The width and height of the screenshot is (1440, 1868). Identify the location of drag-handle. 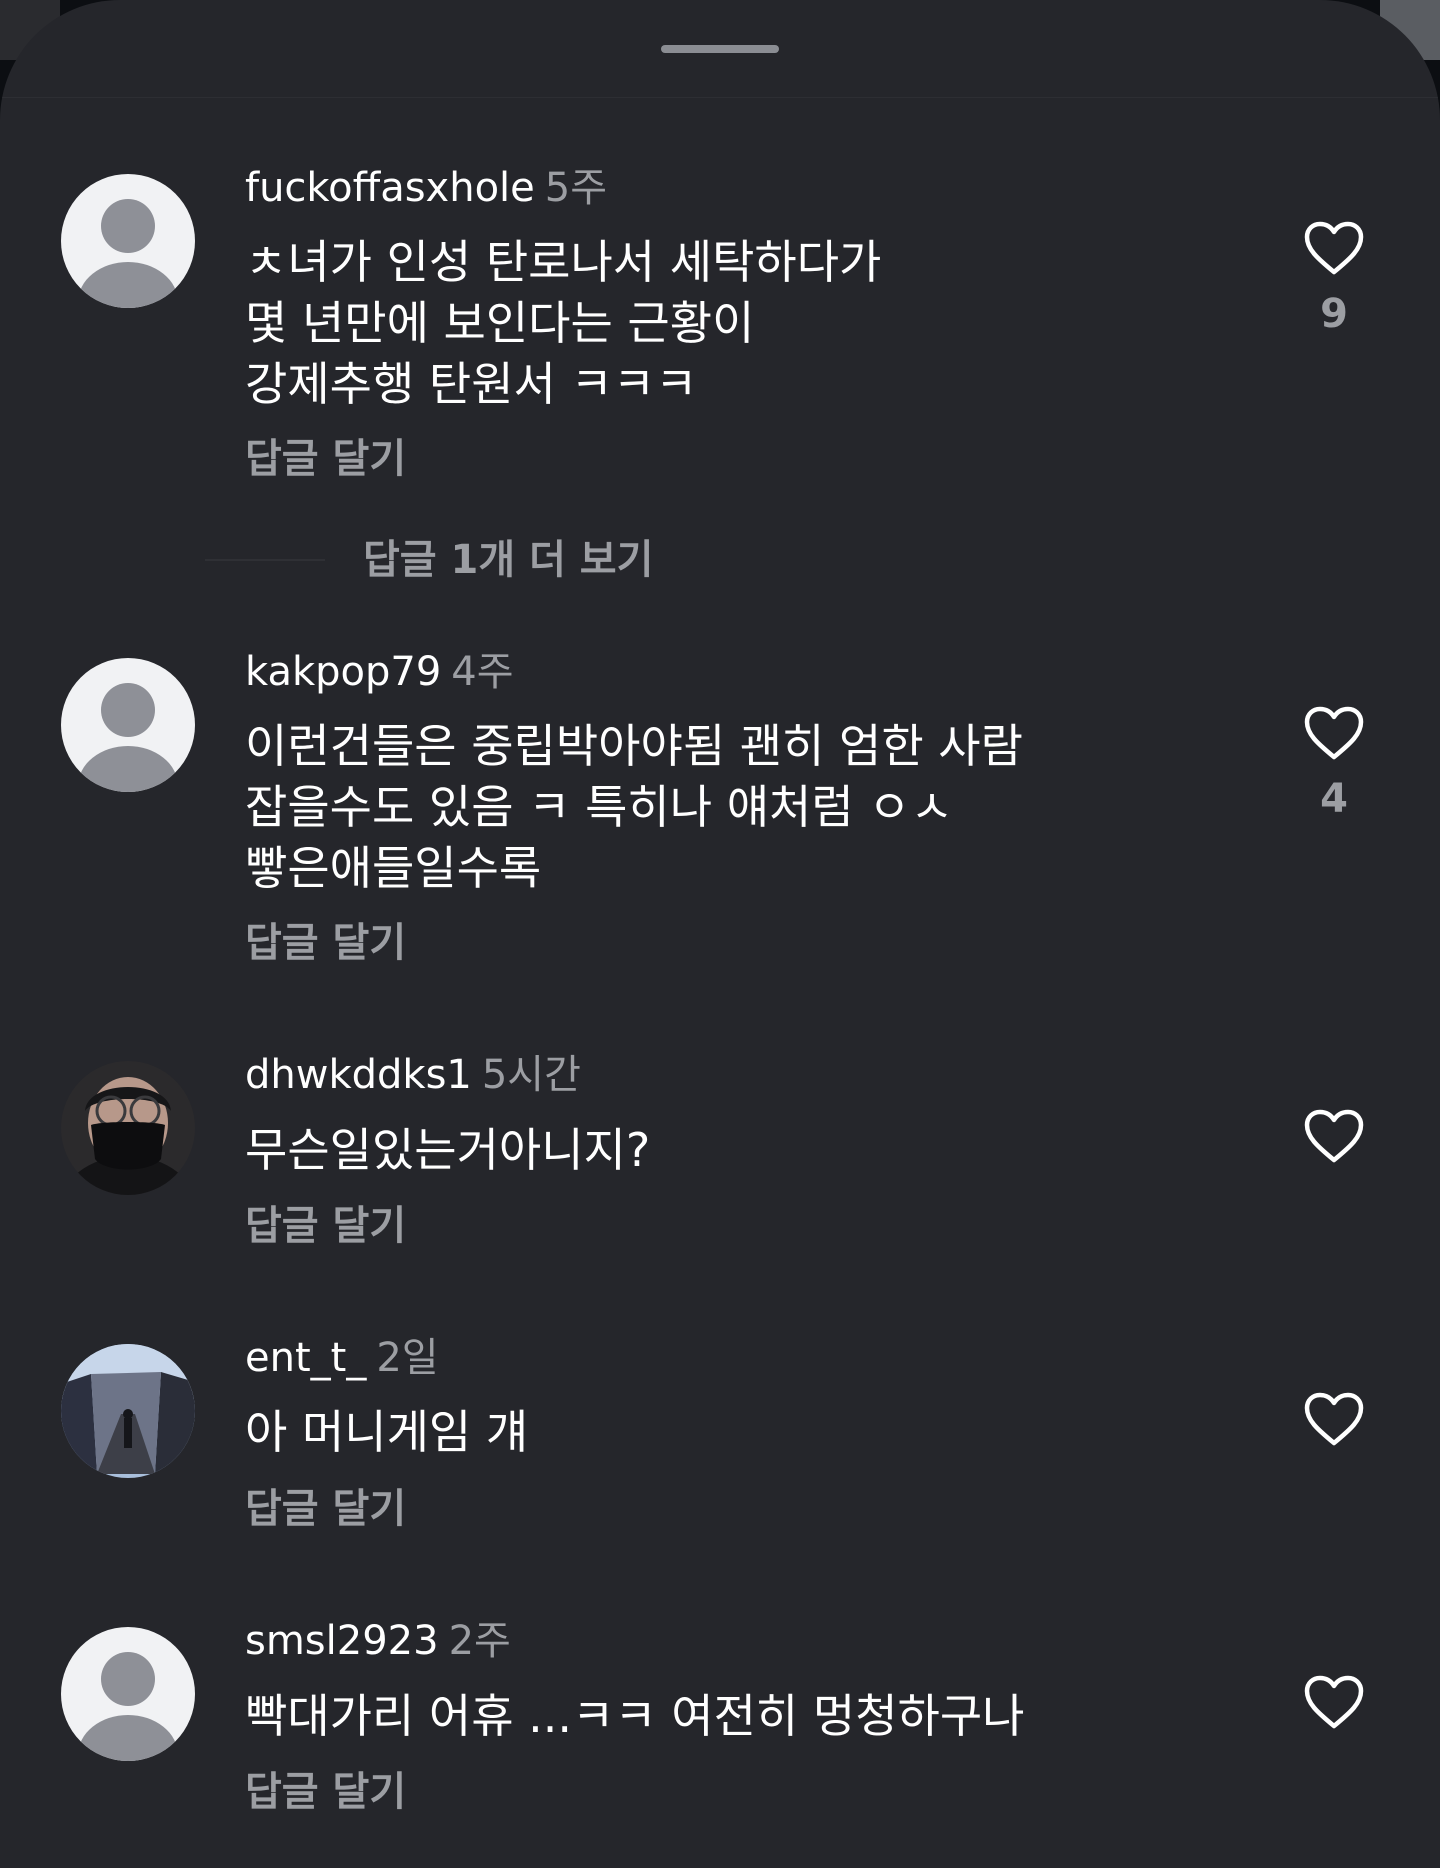
(720, 49).